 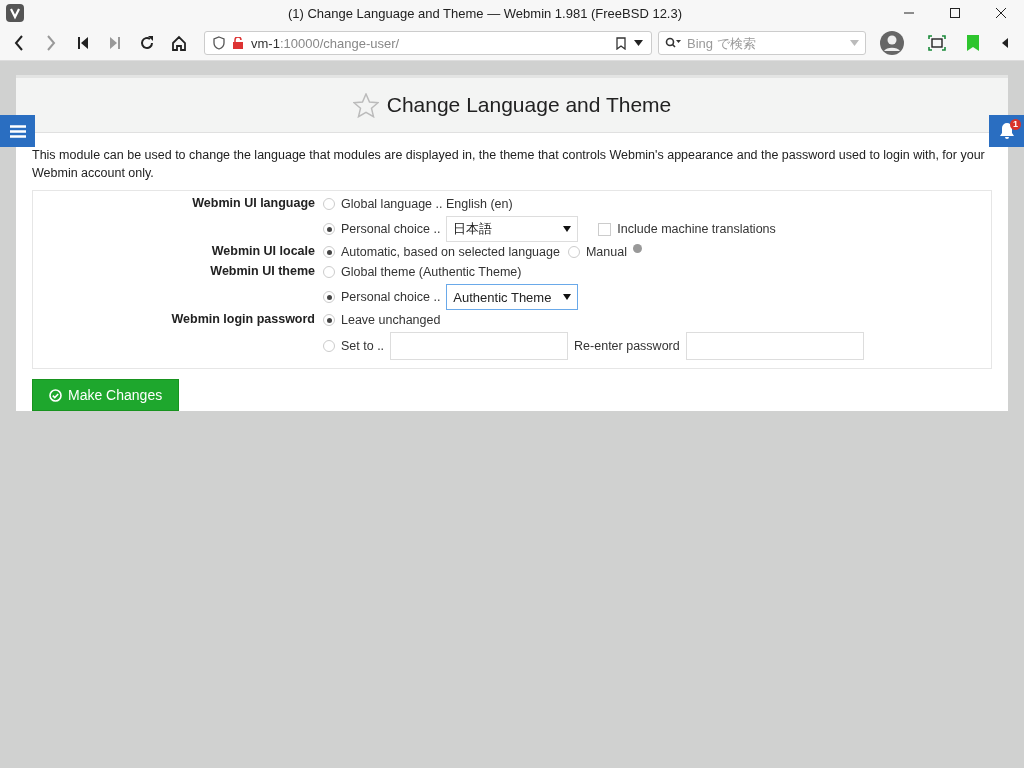 I want to click on notifications-button: 1, so click(x=1006, y=131).